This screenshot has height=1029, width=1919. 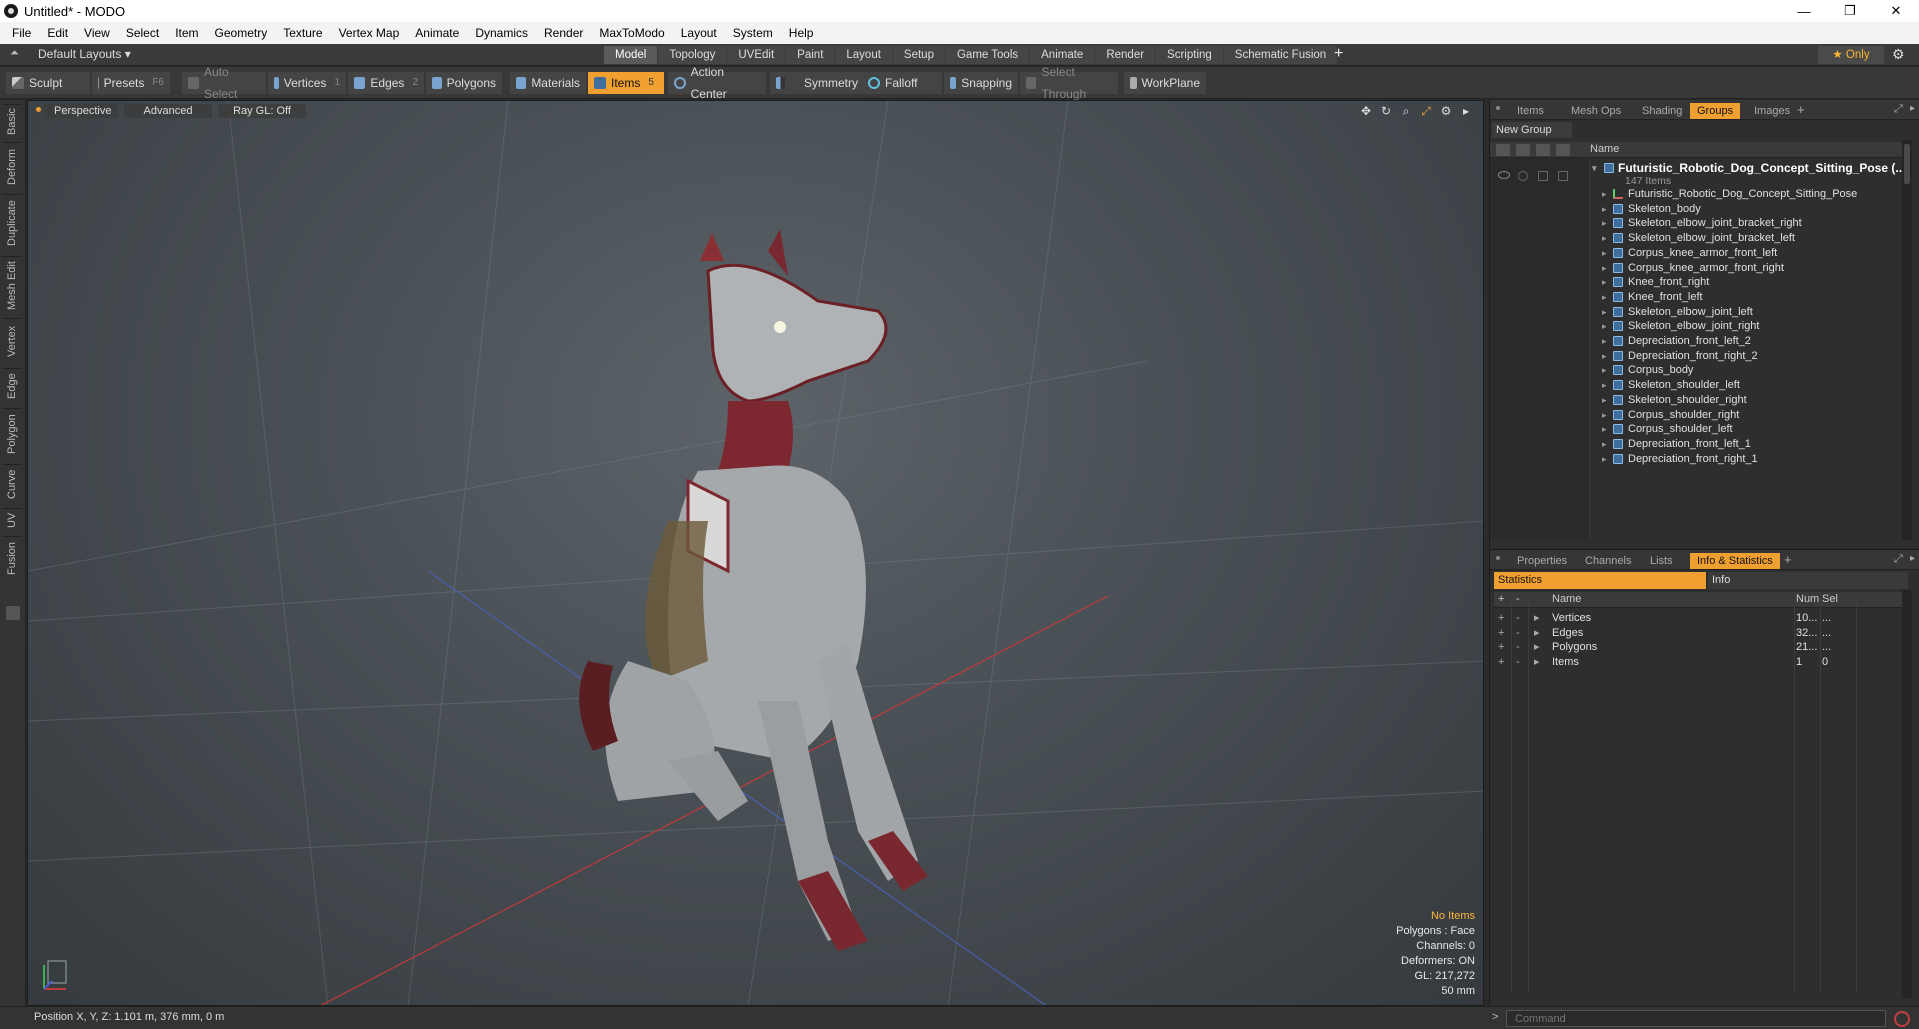 What do you see at coordinates (1788, 559) in the screenshot?
I see `add-info-tab-button: +` at bounding box center [1788, 559].